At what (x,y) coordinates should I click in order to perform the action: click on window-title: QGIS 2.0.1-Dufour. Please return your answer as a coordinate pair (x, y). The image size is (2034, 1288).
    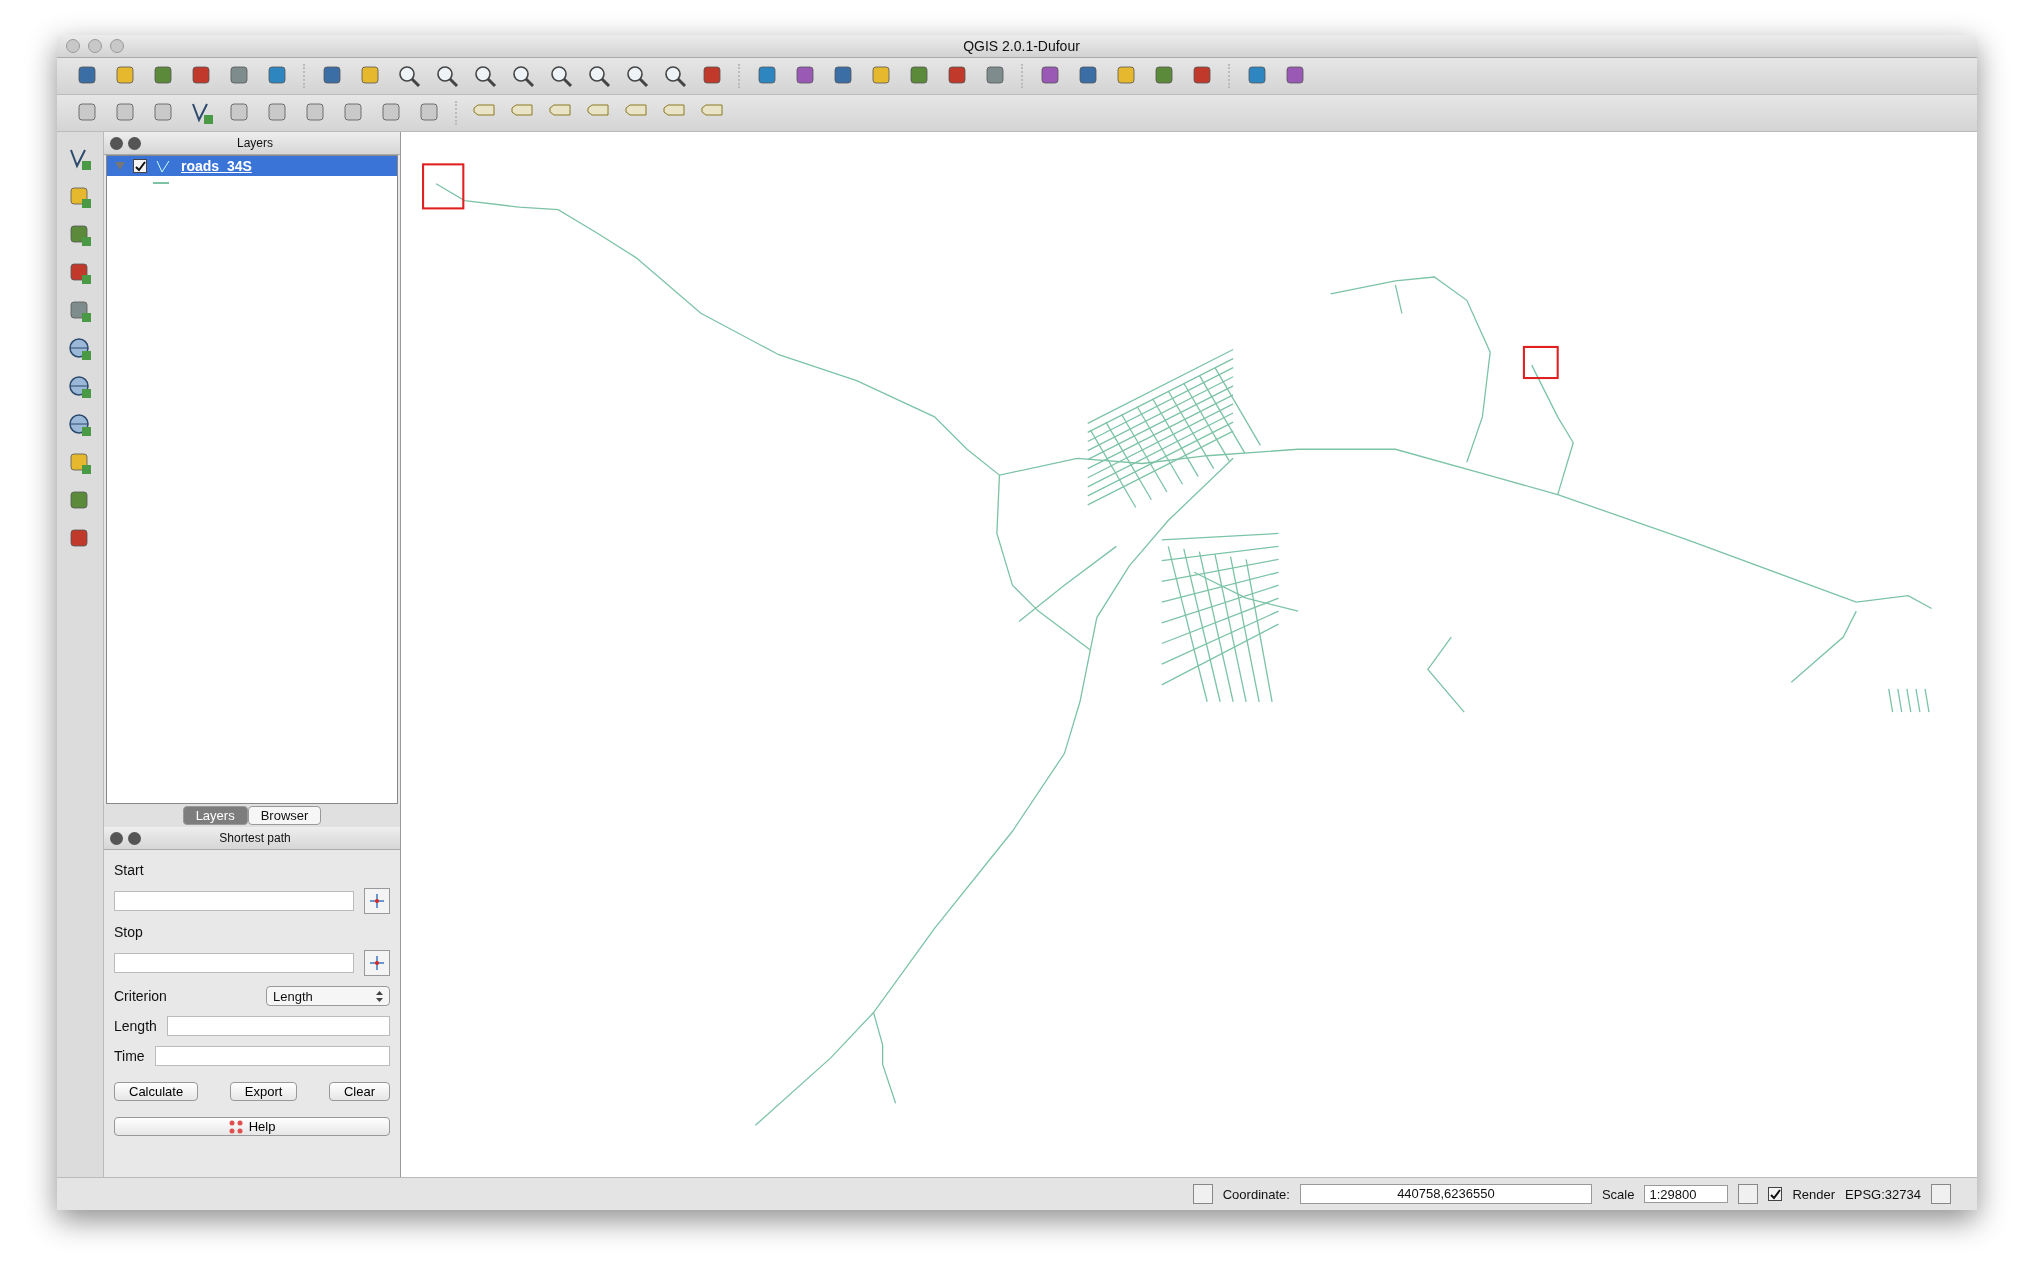
    Looking at the image, I should click on (1021, 46).